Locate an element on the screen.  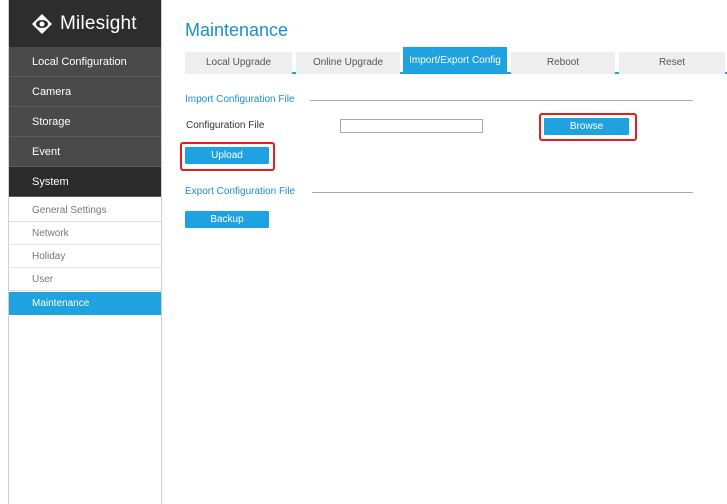
configuration-file-label: Configuration File is located at coordinates (225, 125).